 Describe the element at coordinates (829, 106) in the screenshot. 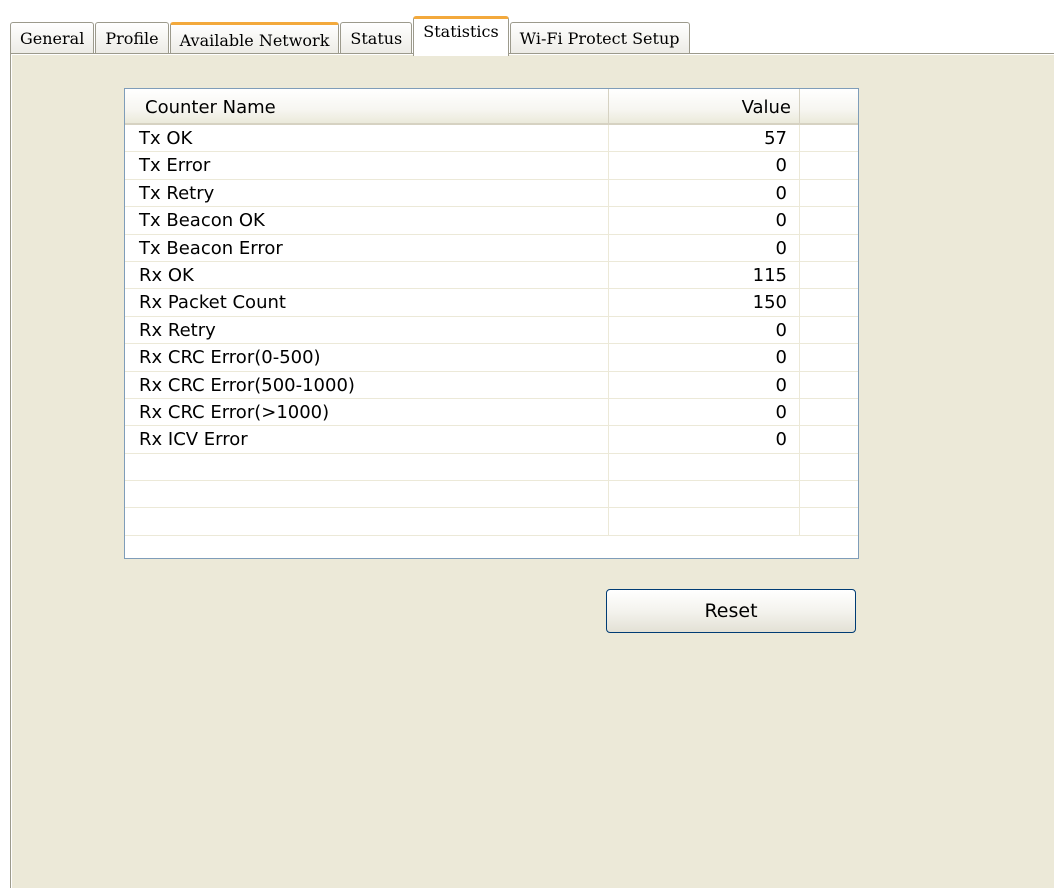

I see `column-header-filler` at that location.